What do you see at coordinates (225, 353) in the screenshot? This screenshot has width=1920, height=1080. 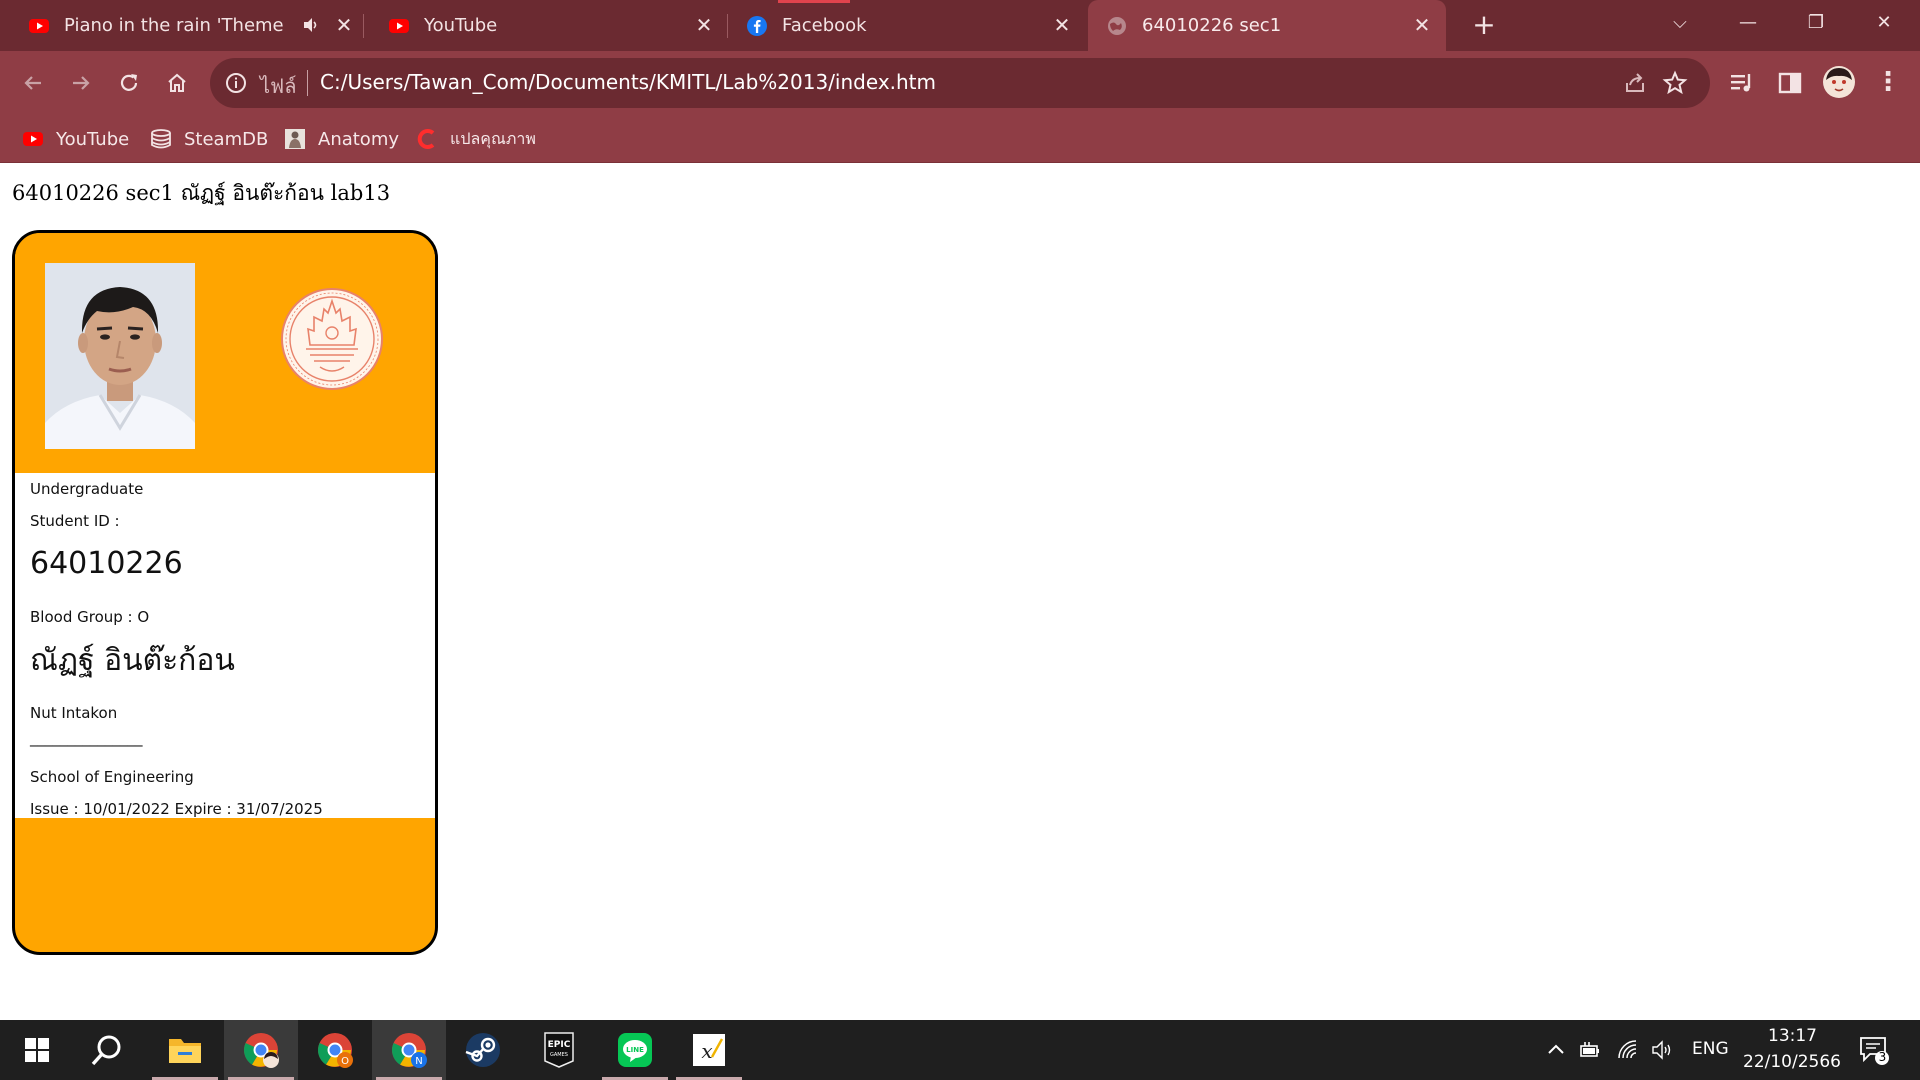 I see `card-header-band` at bounding box center [225, 353].